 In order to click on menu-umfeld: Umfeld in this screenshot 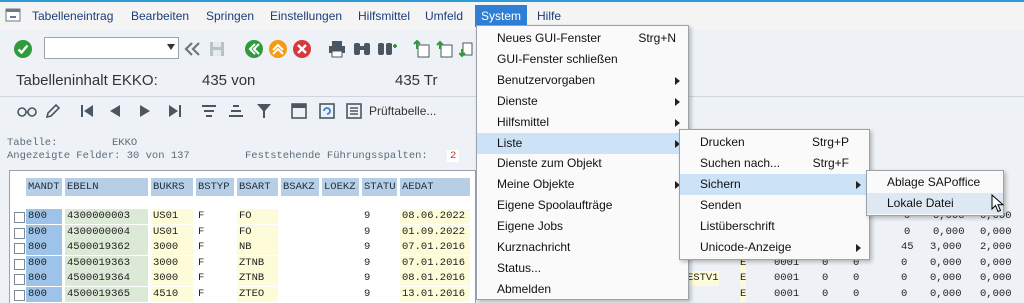, I will do `click(444, 16)`.